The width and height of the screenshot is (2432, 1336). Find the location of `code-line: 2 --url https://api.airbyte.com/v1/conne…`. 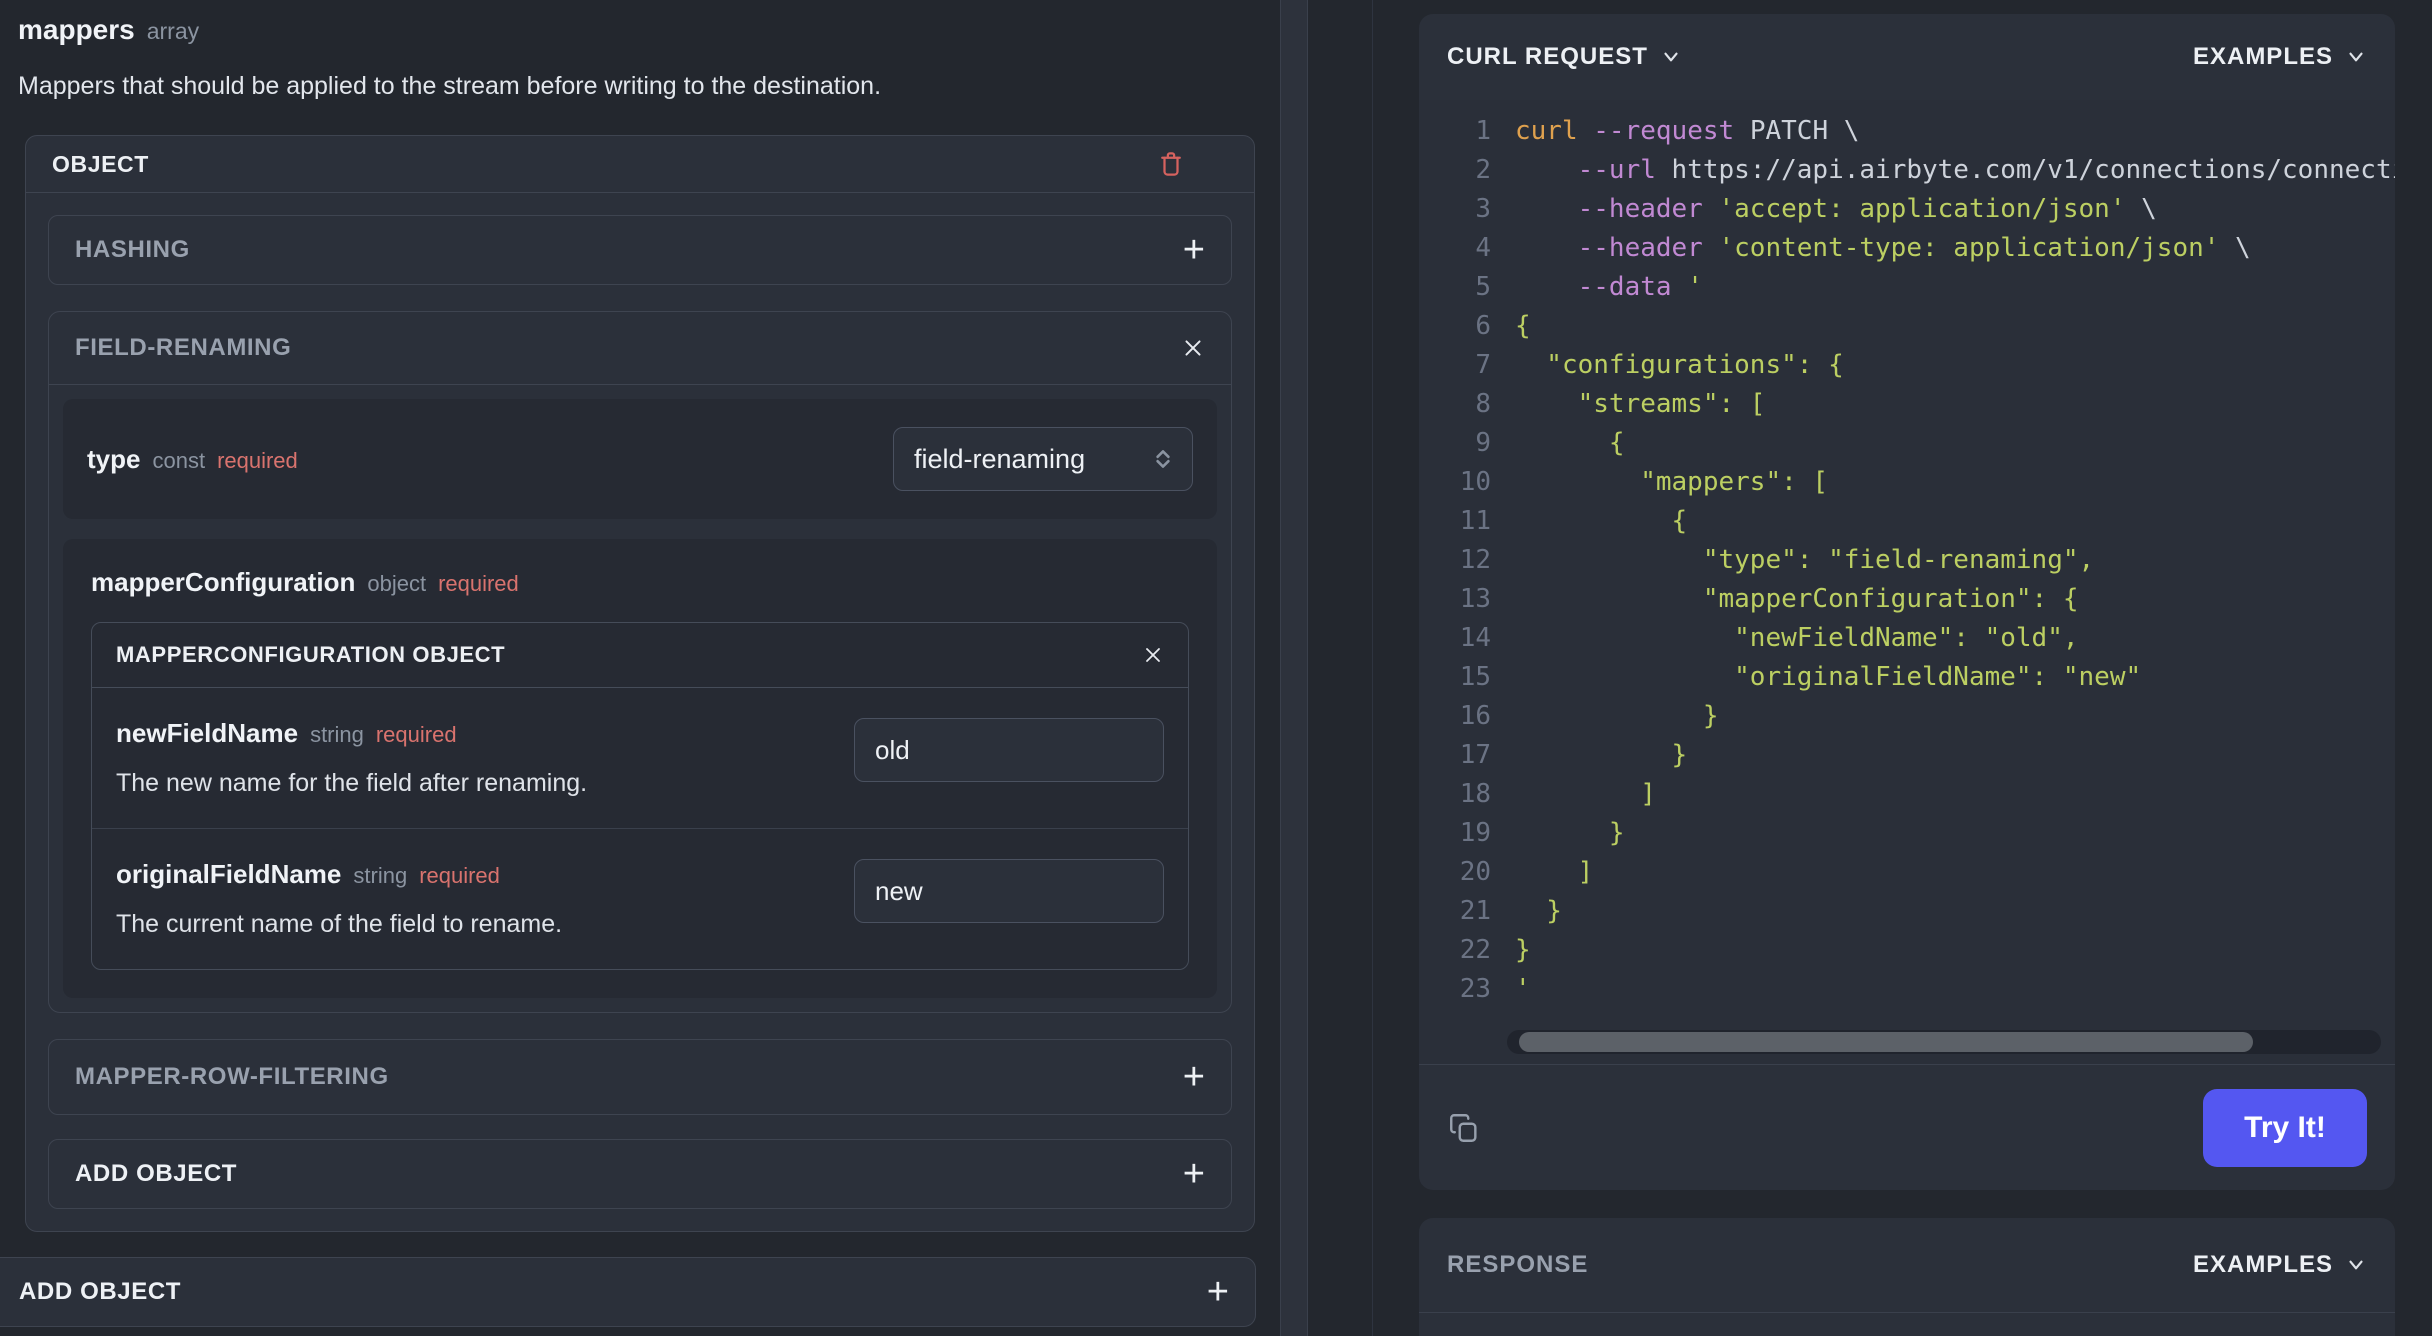

code-line: 2 --url https://api.airbyte.com/v1/conne… is located at coordinates (1935, 170).